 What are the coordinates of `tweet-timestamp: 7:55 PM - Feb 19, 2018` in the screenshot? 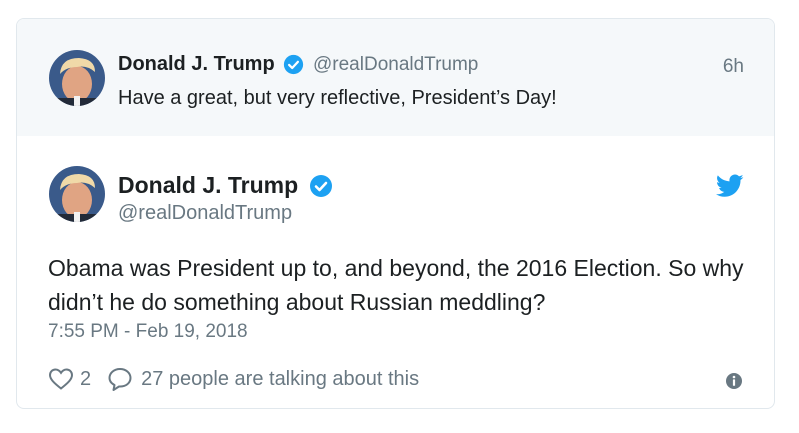 It's located at (148, 332).